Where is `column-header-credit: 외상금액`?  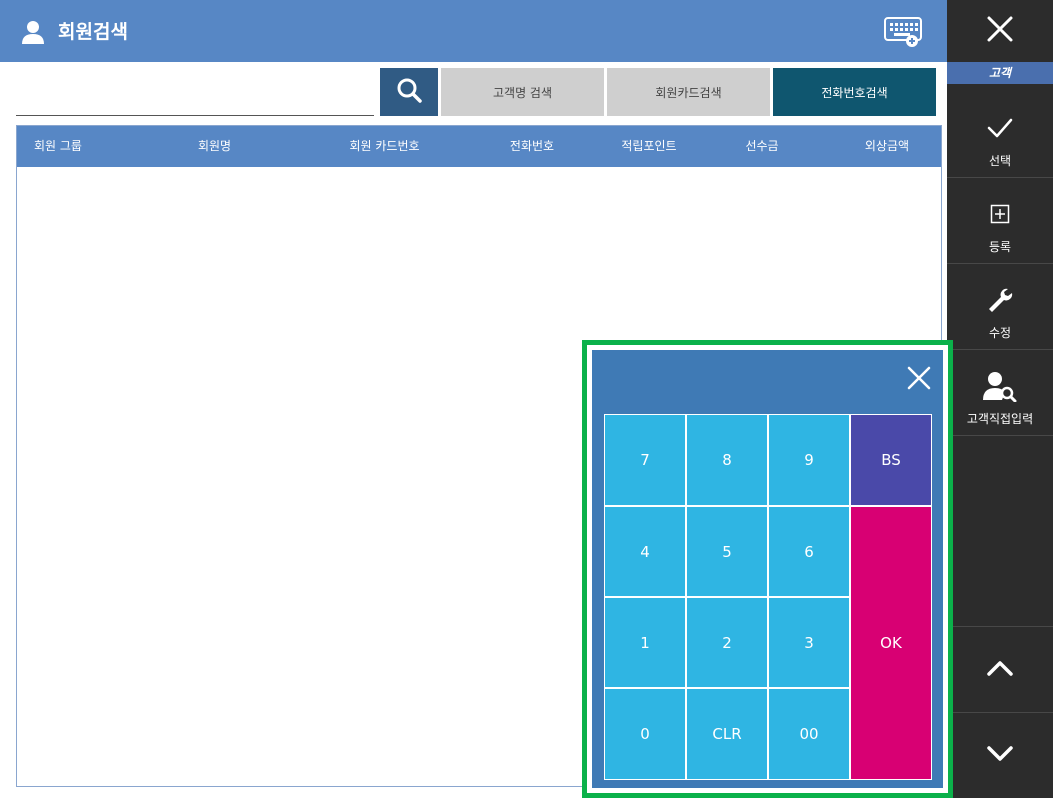 column-header-credit: 외상금액 is located at coordinates (887, 146).